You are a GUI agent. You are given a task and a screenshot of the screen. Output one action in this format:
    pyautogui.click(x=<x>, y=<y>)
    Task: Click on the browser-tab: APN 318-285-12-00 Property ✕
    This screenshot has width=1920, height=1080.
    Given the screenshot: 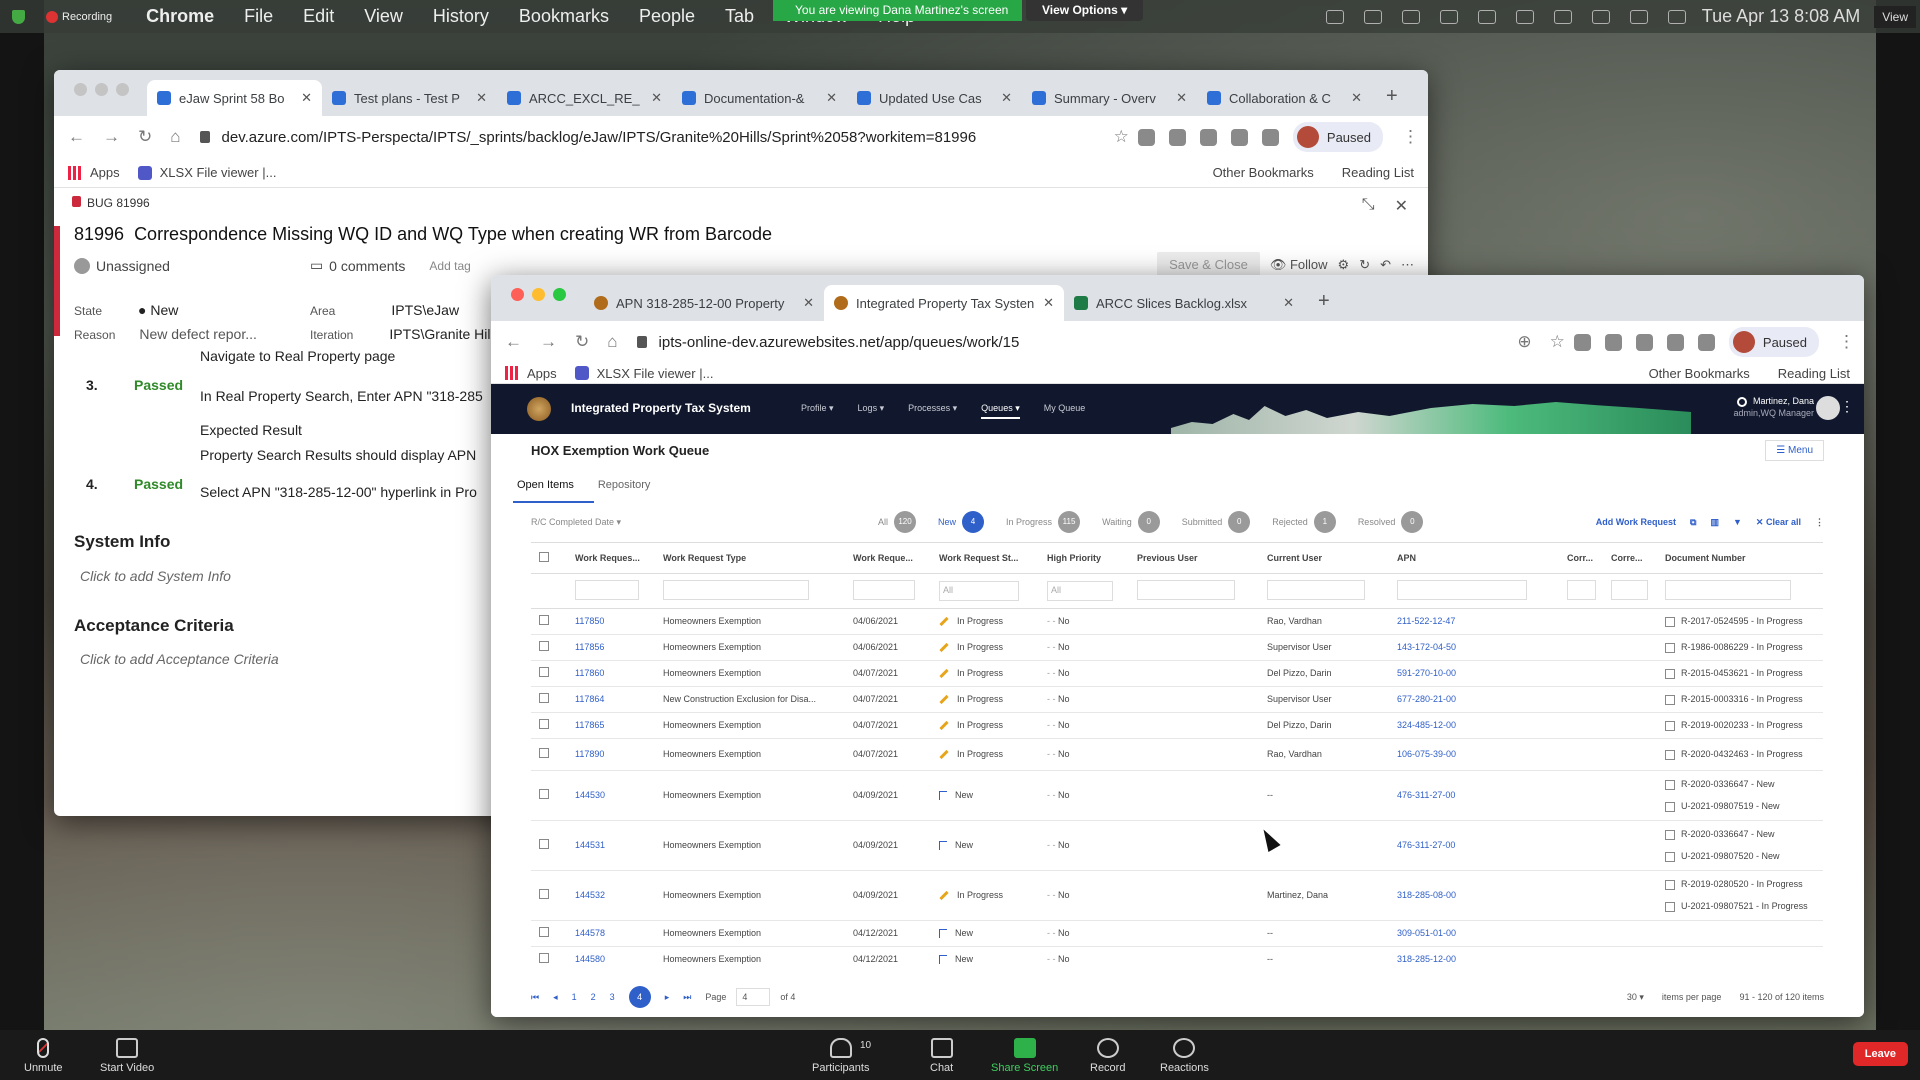 What is the action you would take?
    pyautogui.click(x=704, y=303)
    